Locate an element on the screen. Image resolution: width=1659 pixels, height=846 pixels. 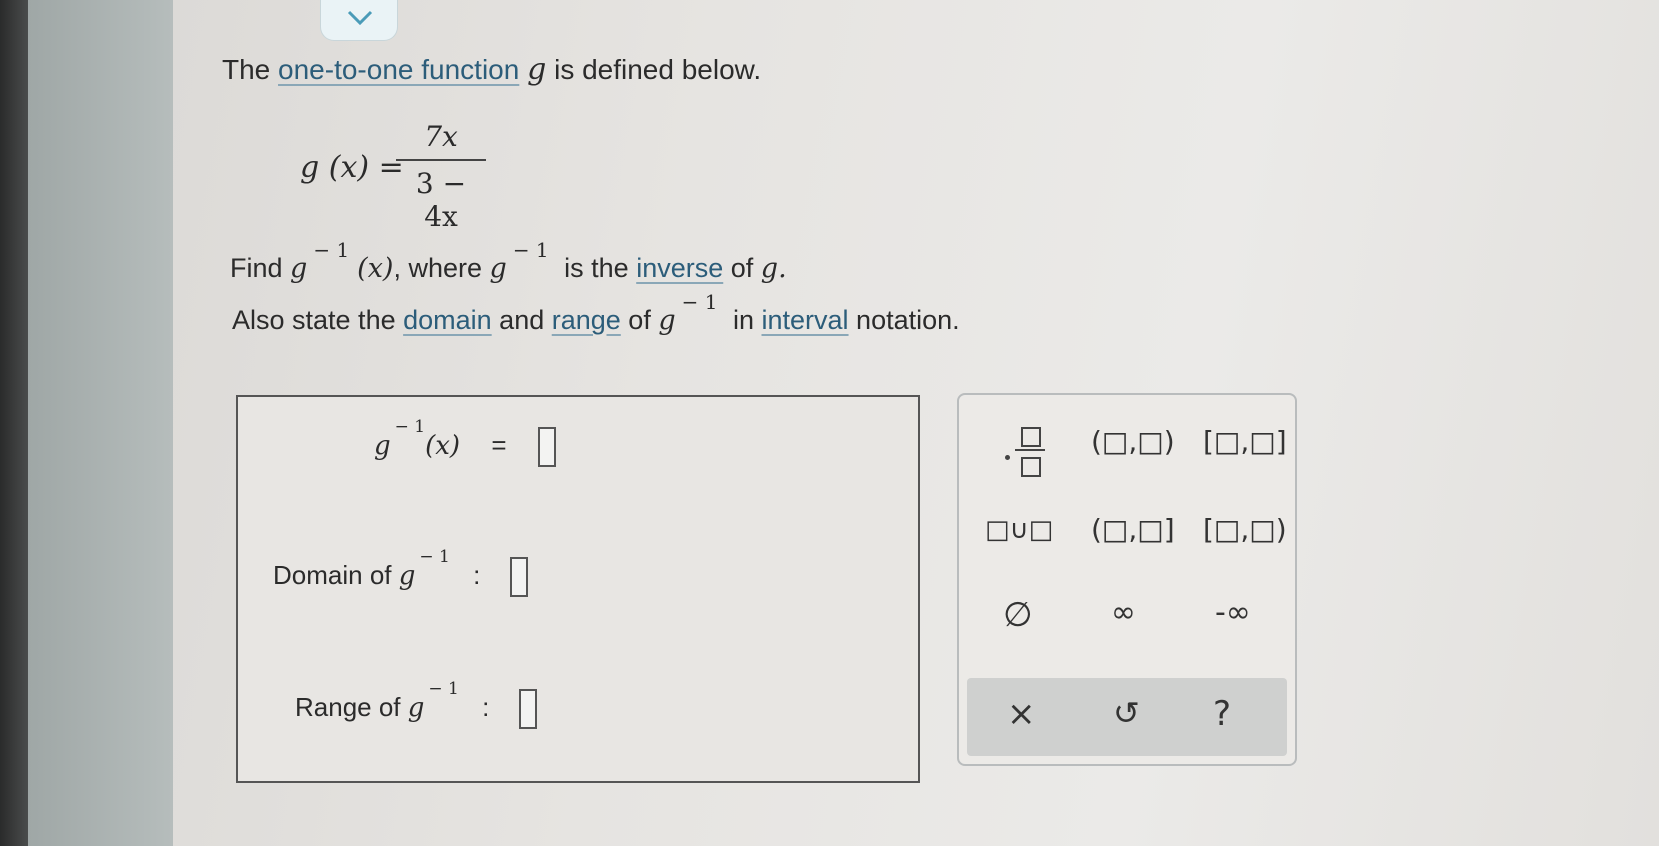
chevron-down-icon is located at coordinates (360, 18).